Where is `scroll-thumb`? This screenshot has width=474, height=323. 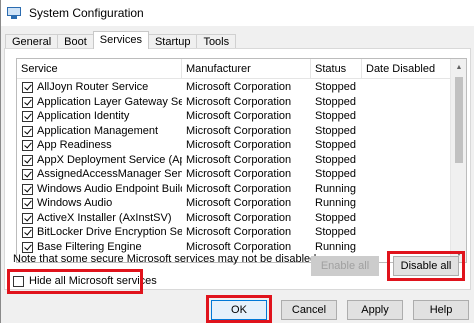
scroll-thumb is located at coordinates (459, 120).